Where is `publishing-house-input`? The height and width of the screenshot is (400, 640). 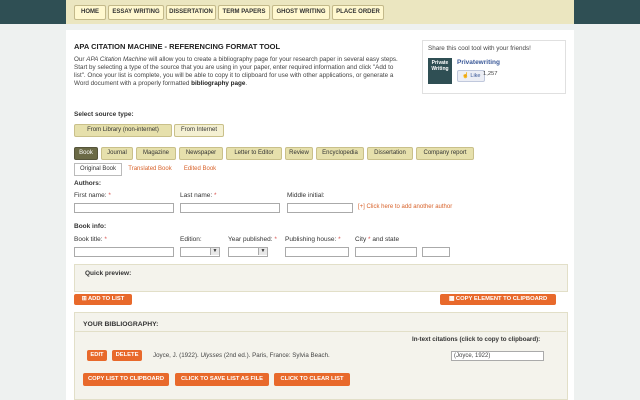
publishing-house-input is located at coordinates (317, 252).